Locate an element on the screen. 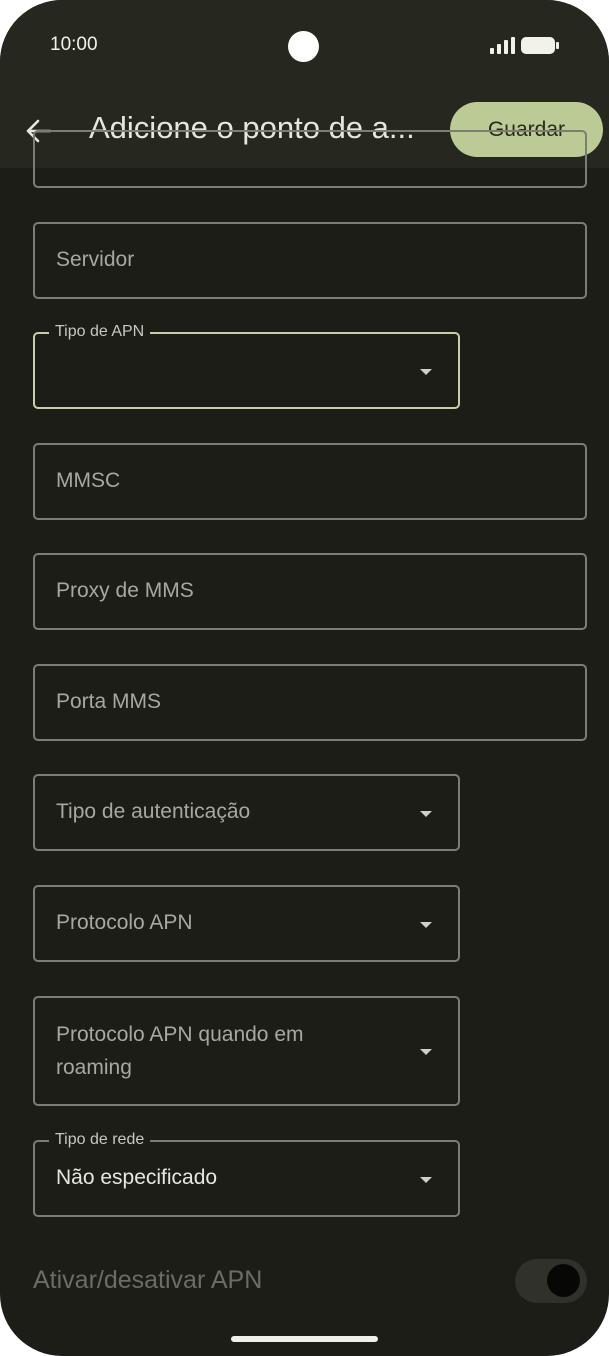 The image size is (609, 1356). auth-type-placeholder: Tipo de autenticação is located at coordinates (153, 811).